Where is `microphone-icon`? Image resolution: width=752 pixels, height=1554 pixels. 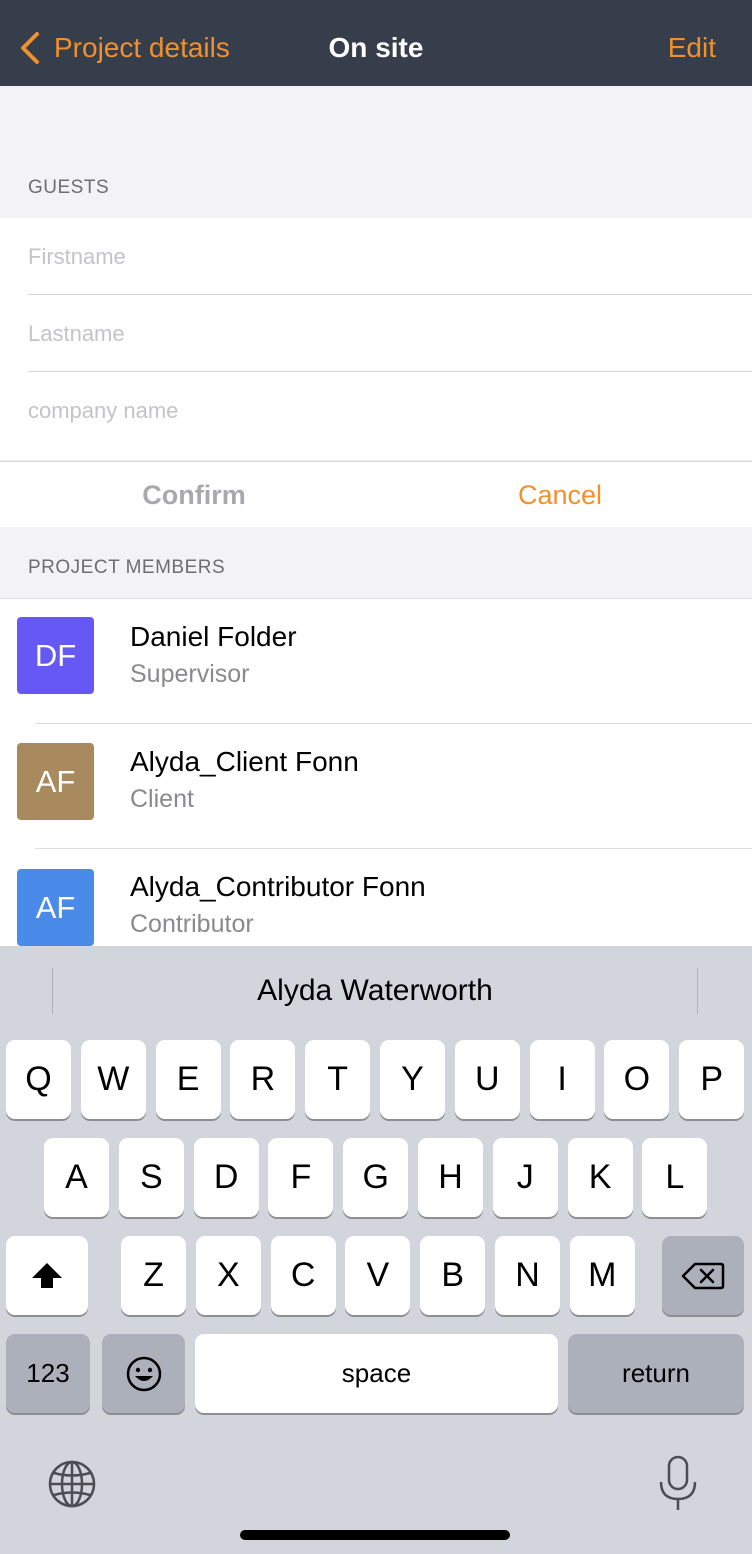
microphone-icon is located at coordinates (678, 1484).